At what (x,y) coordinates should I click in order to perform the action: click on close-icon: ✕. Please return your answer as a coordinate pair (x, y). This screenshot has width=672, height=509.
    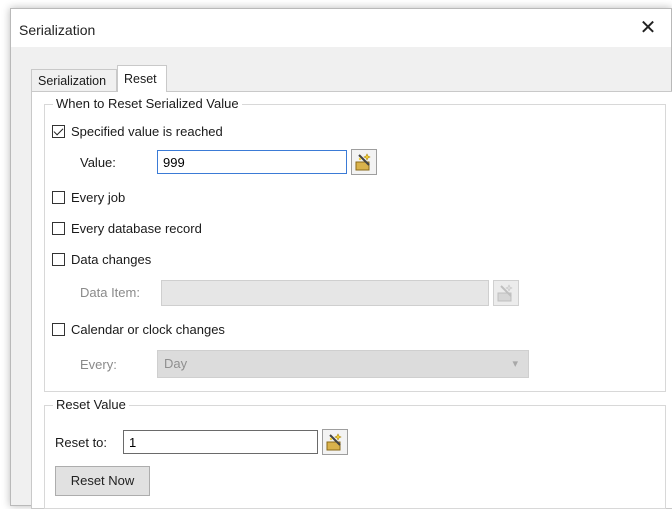
    Looking at the image, I should click on (648, 28).